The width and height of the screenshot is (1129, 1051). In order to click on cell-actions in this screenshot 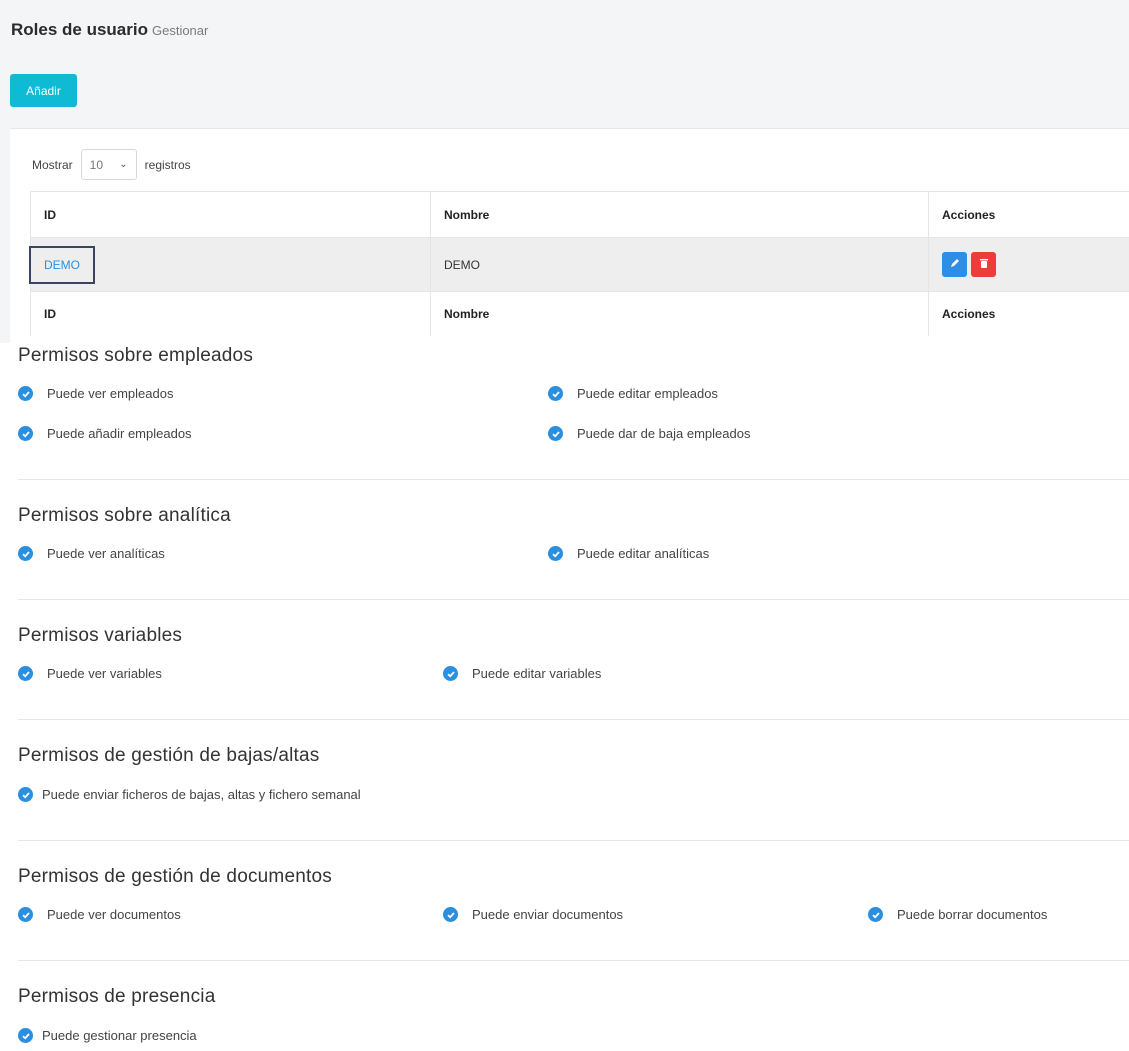, I will do `click(1028, 264)`.